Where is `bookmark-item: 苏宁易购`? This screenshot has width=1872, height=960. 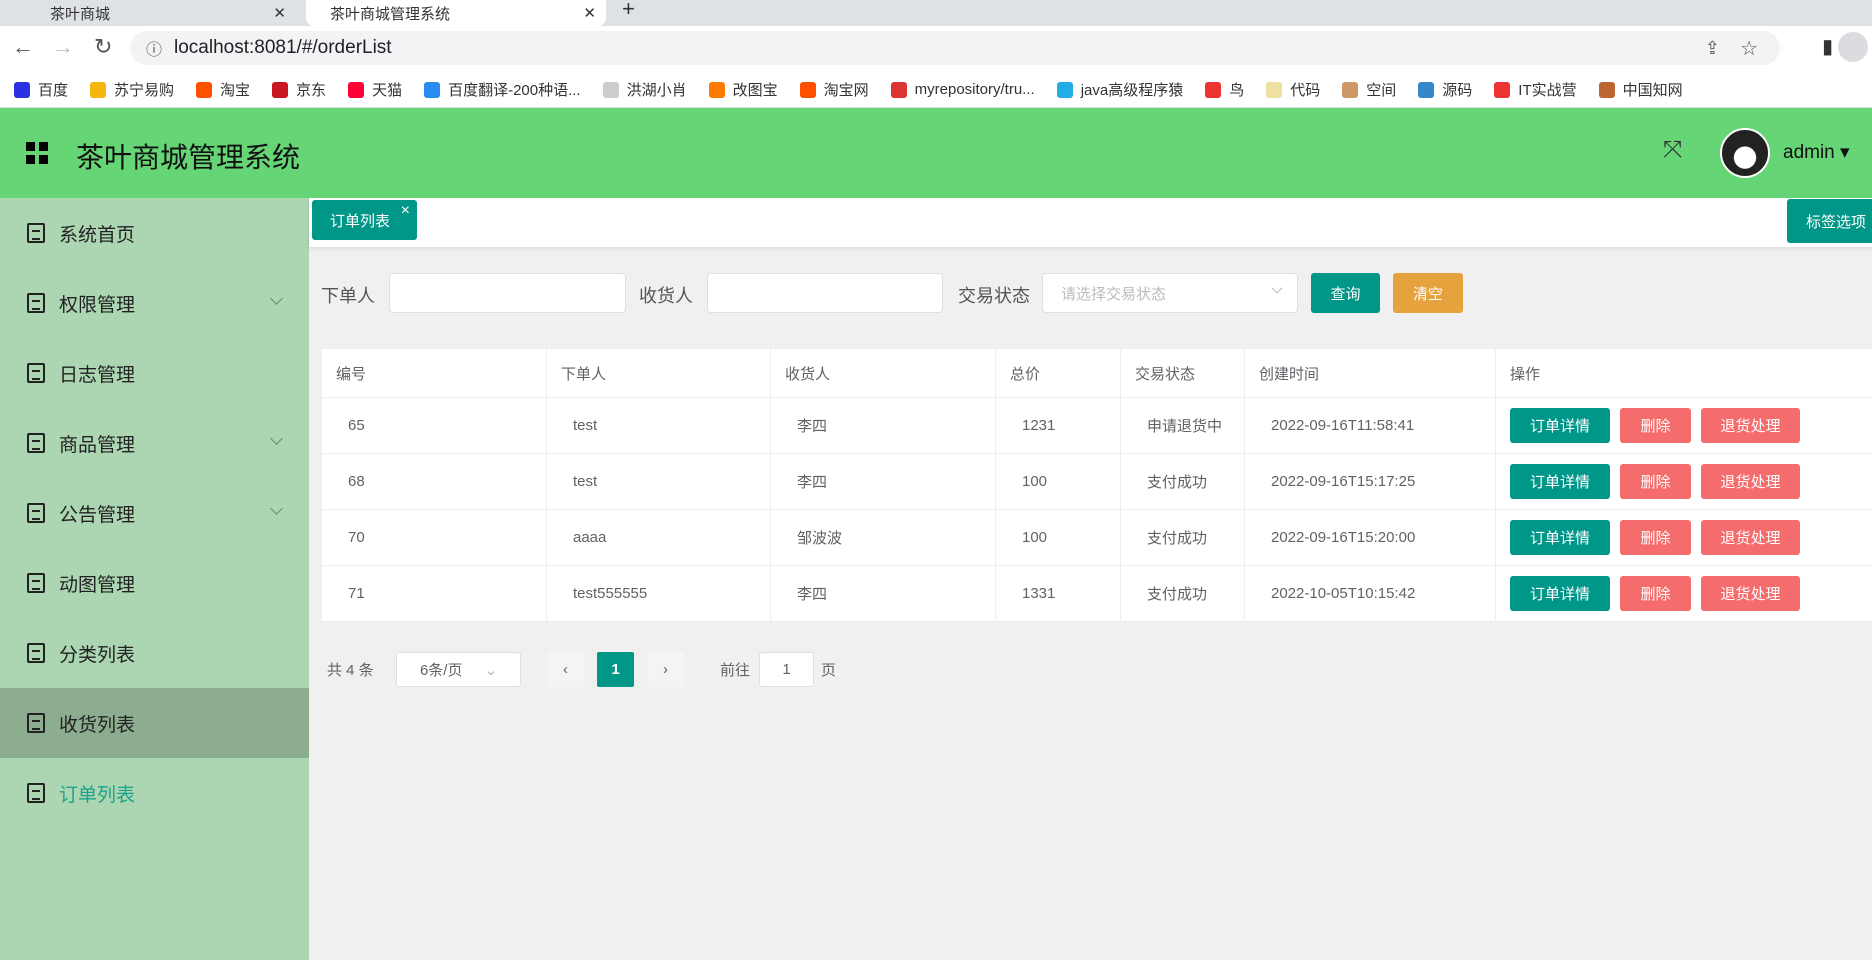 bookmark-item: 苏宁易购 is located at coordinates (132, 89).